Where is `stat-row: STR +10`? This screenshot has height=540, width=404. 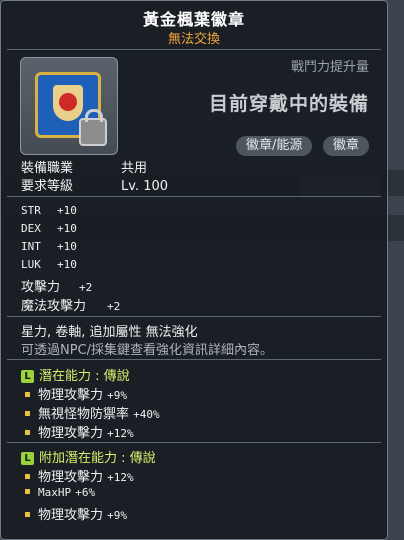
stat-row: STR +10 is located at coordinates (49, 210).